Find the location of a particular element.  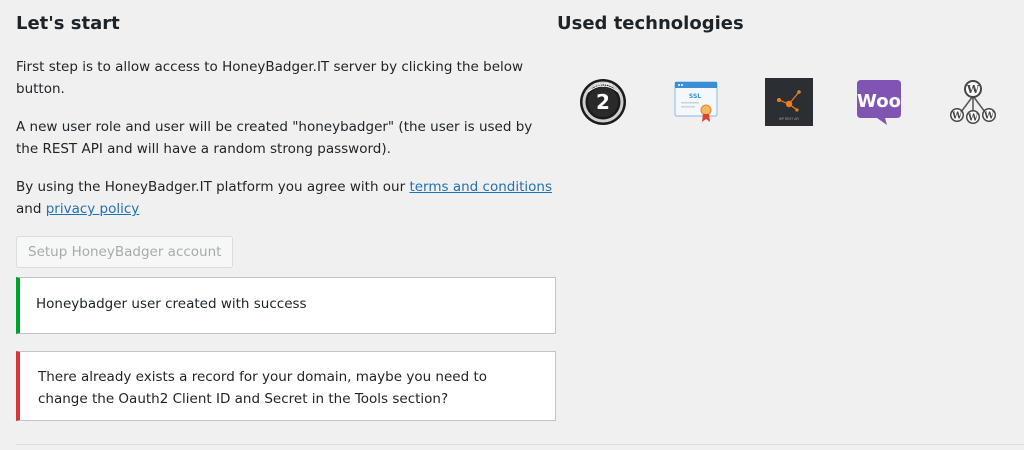

woocommerce-icon: Woo is located at coordinates (879, 102).